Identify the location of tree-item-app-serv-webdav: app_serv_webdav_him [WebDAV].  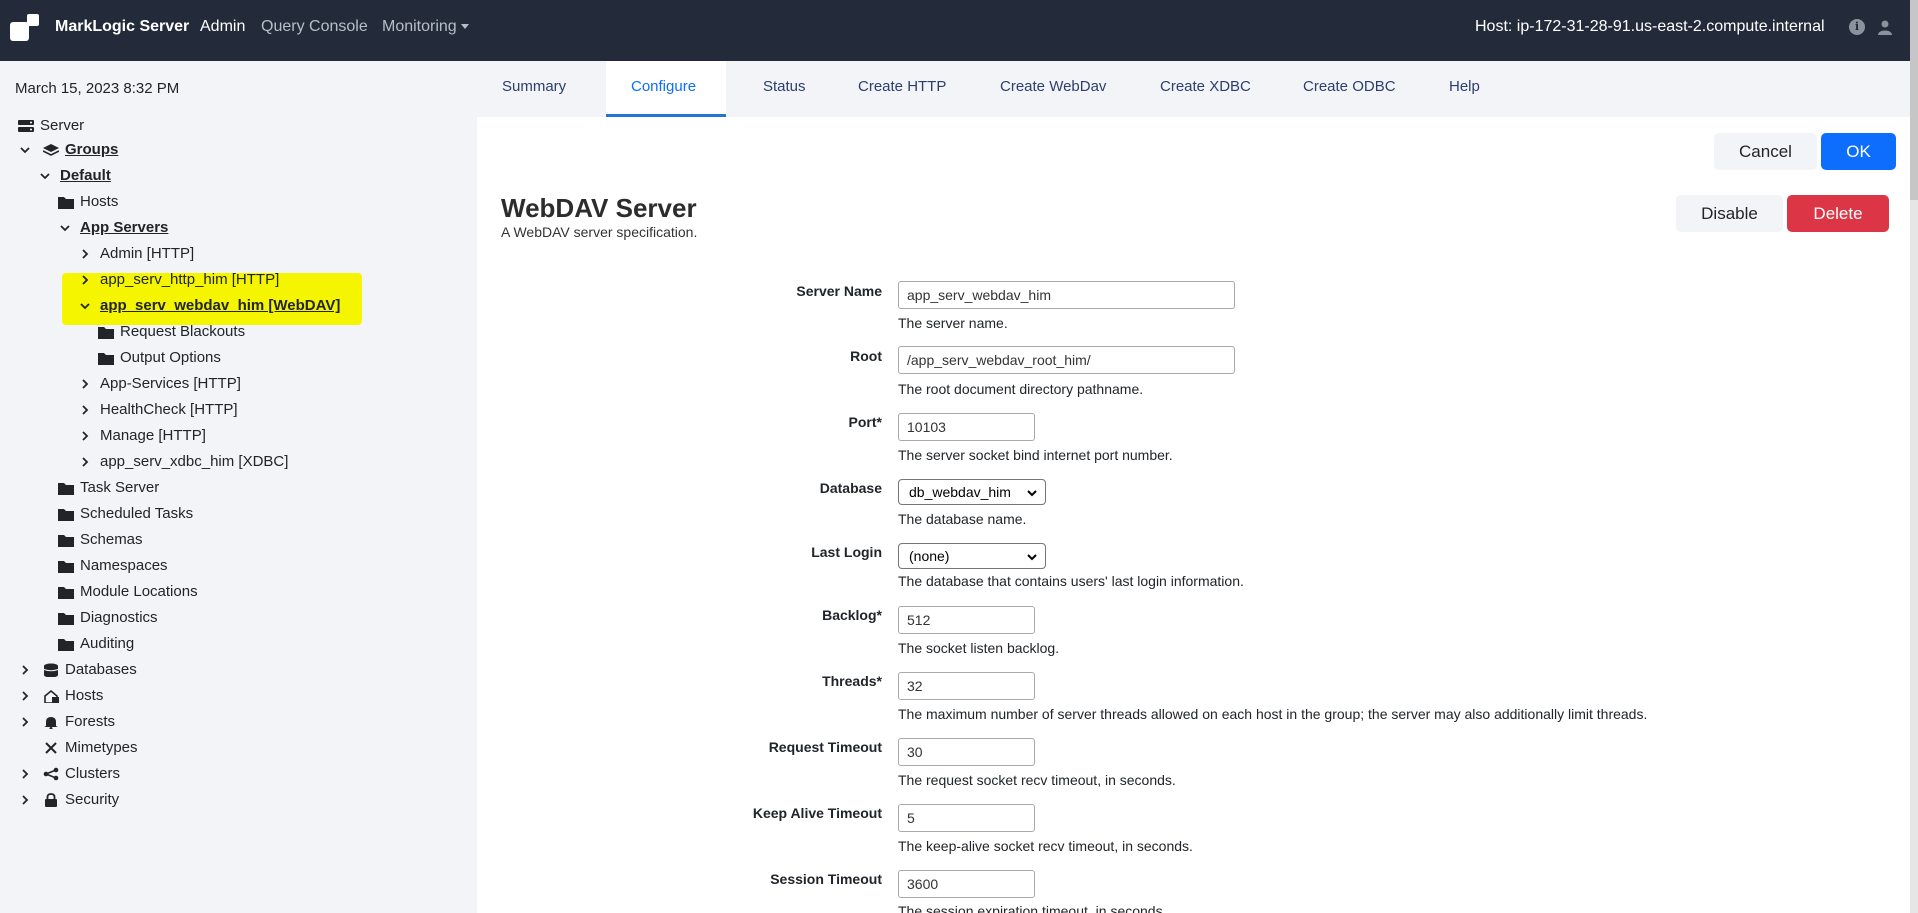
(220, 306).